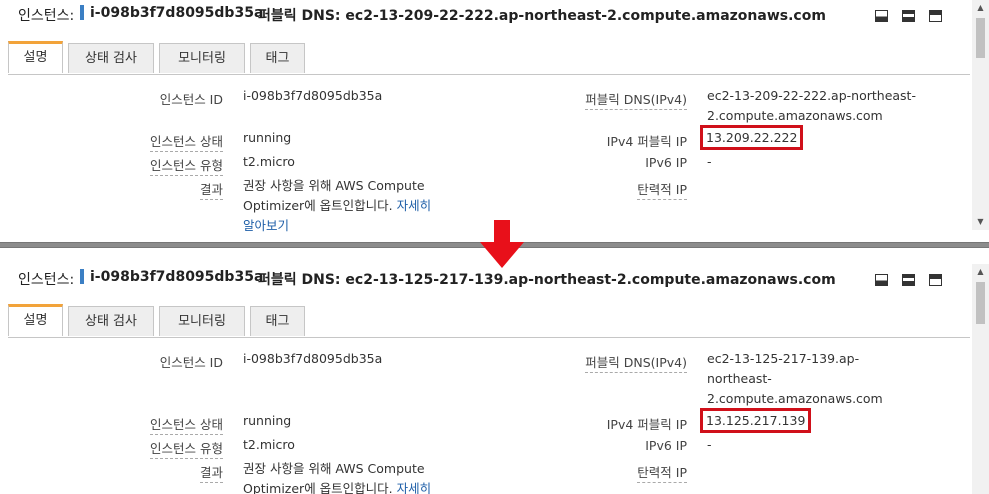 The width and height of the screenshot is (989, 494). I want to click on learn-more-link-cont: 알아보기, so click(363, 226).